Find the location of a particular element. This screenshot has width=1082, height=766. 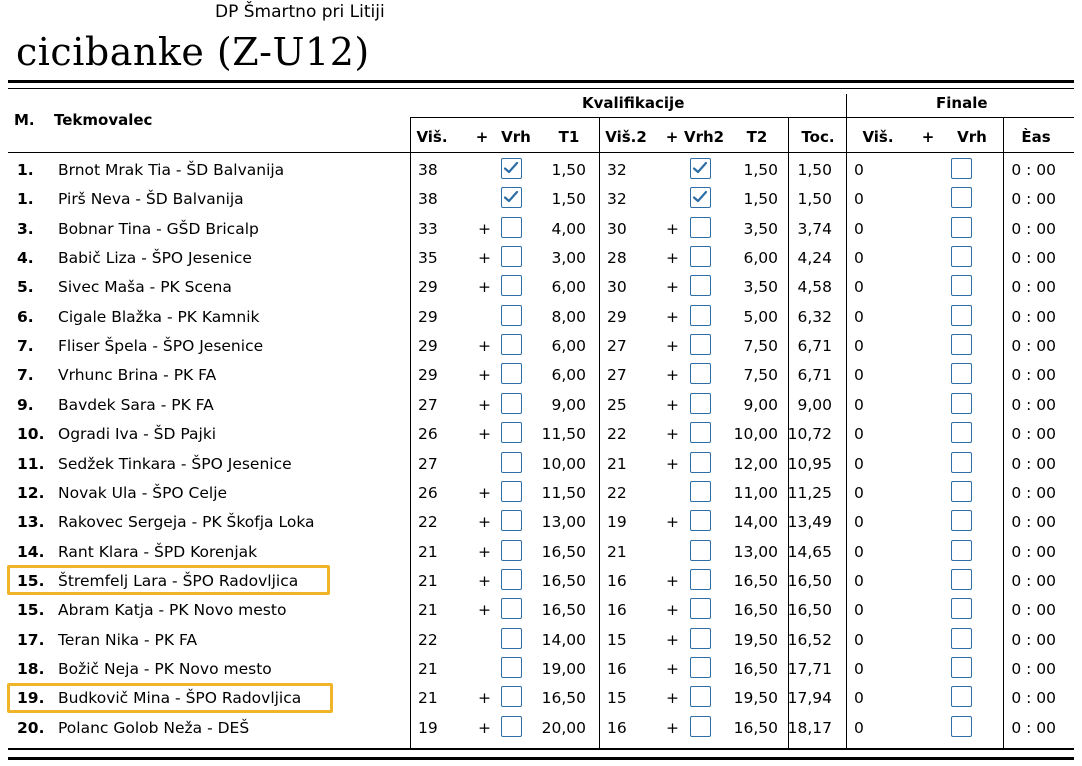

header-t2: T2 is located at coordinates (757, 137).